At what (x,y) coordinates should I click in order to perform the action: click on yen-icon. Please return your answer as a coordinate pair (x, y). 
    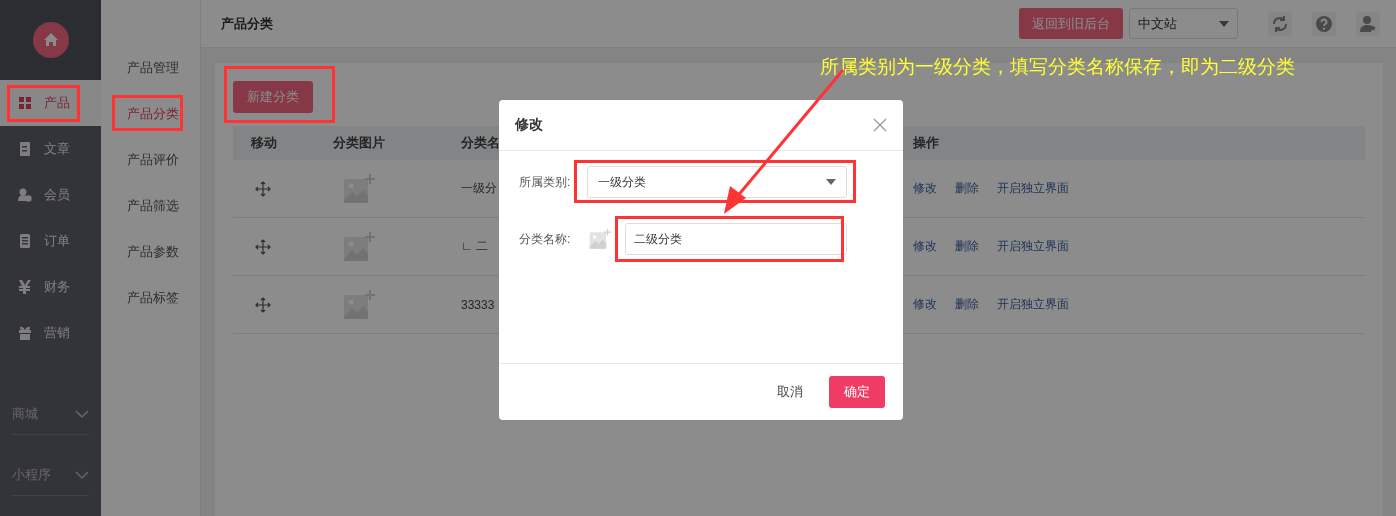
    Looking at the image, I should click on (25, 287).